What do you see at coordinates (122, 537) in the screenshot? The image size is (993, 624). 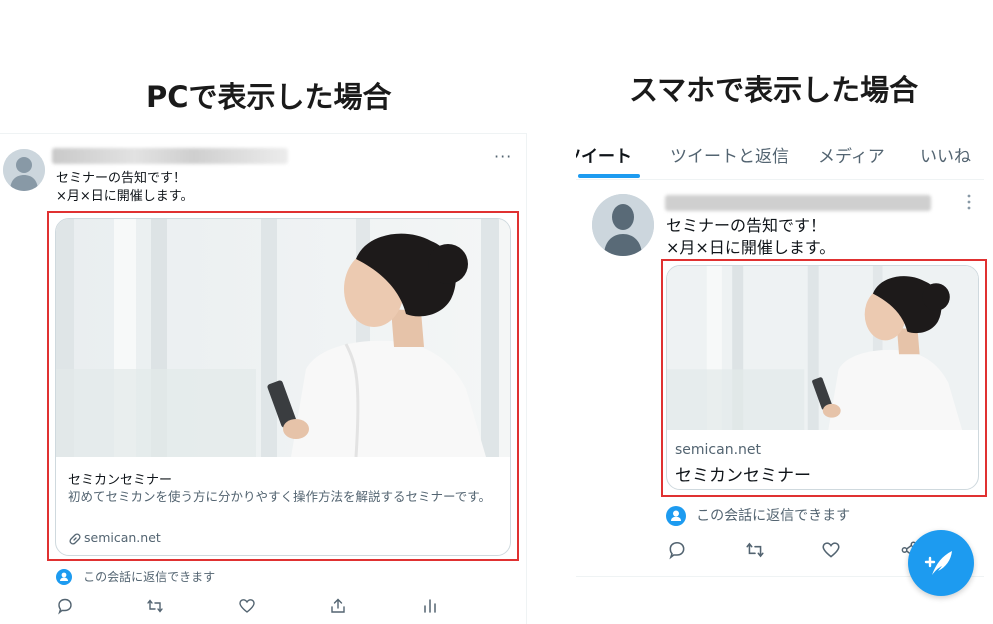 I see `pc-card-domain: semican.net` at bounding box center [122, 537].